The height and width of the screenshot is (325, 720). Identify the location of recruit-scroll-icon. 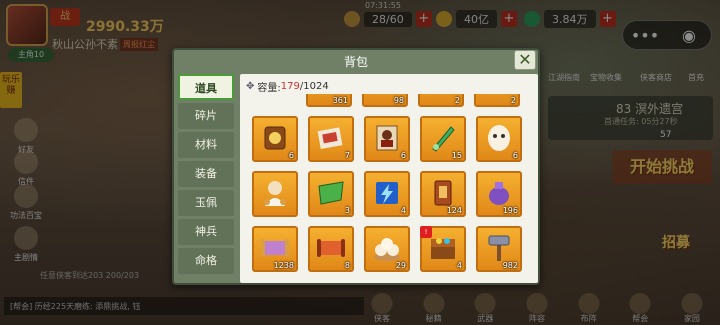
(275, 248).